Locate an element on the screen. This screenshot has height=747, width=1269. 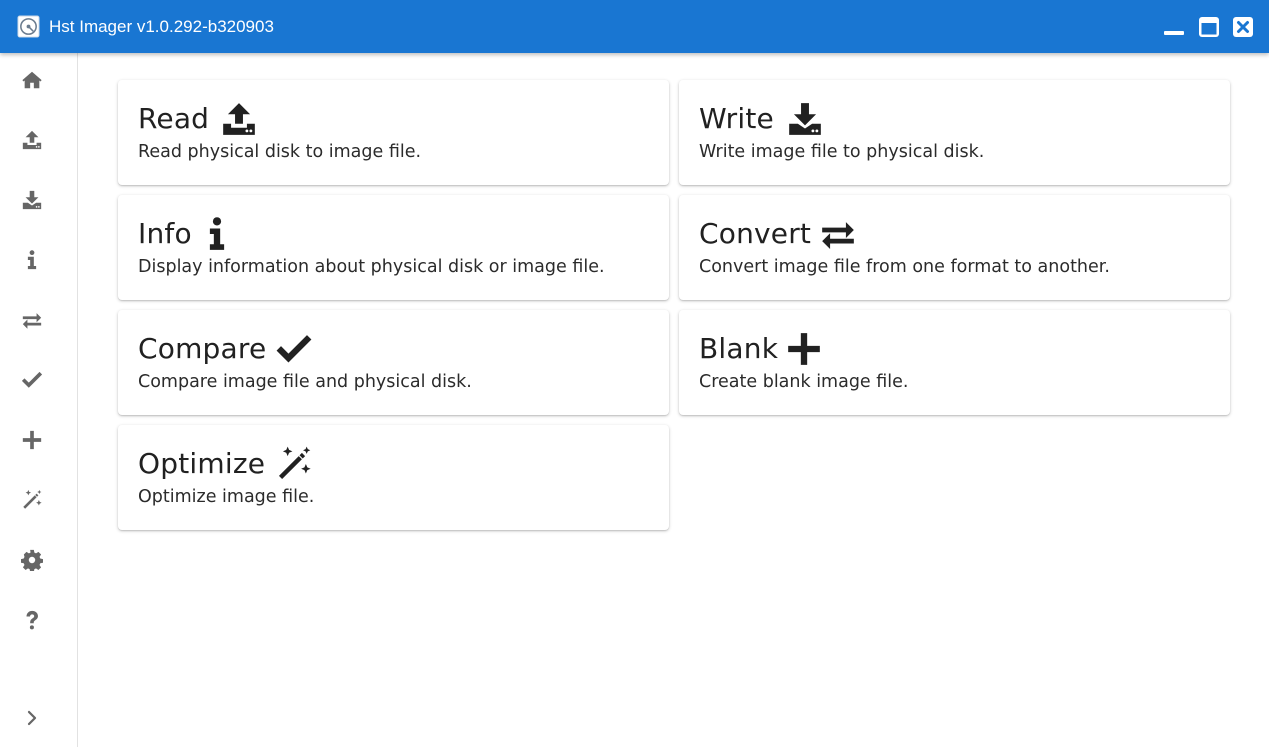
card-description: Write image file to physical disk. is located at coordinates (842, 152).